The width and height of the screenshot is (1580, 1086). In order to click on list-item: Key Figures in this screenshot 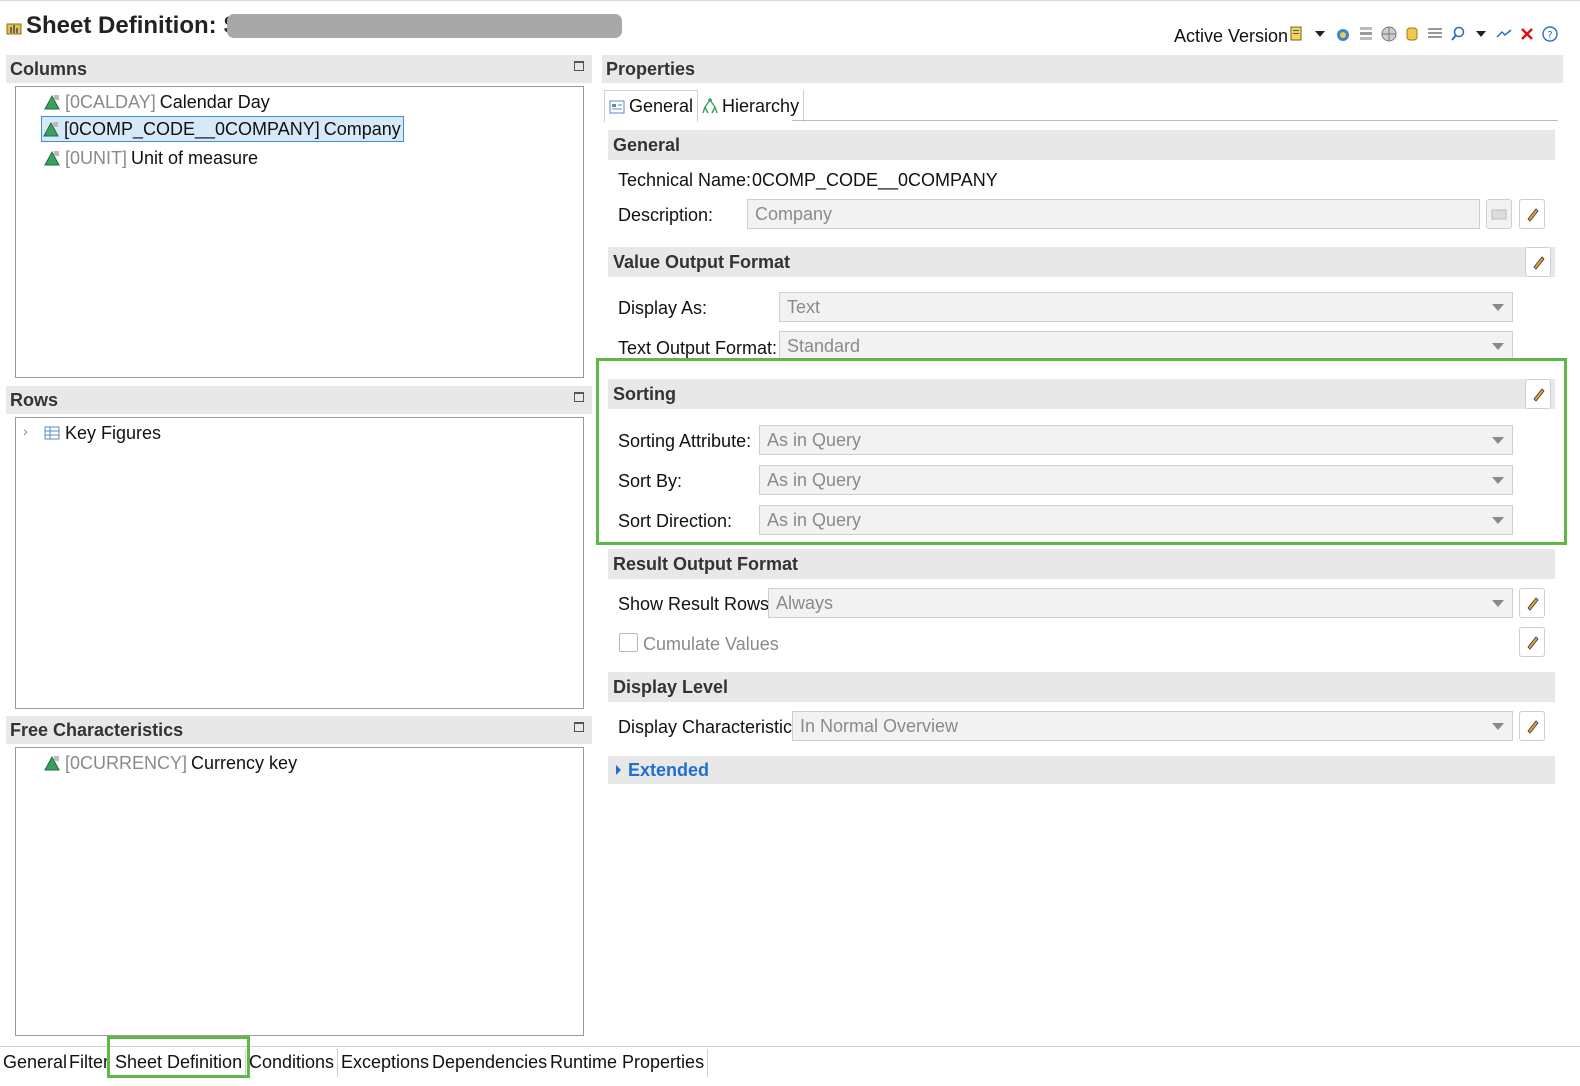, I will do `click(102, 433)`.